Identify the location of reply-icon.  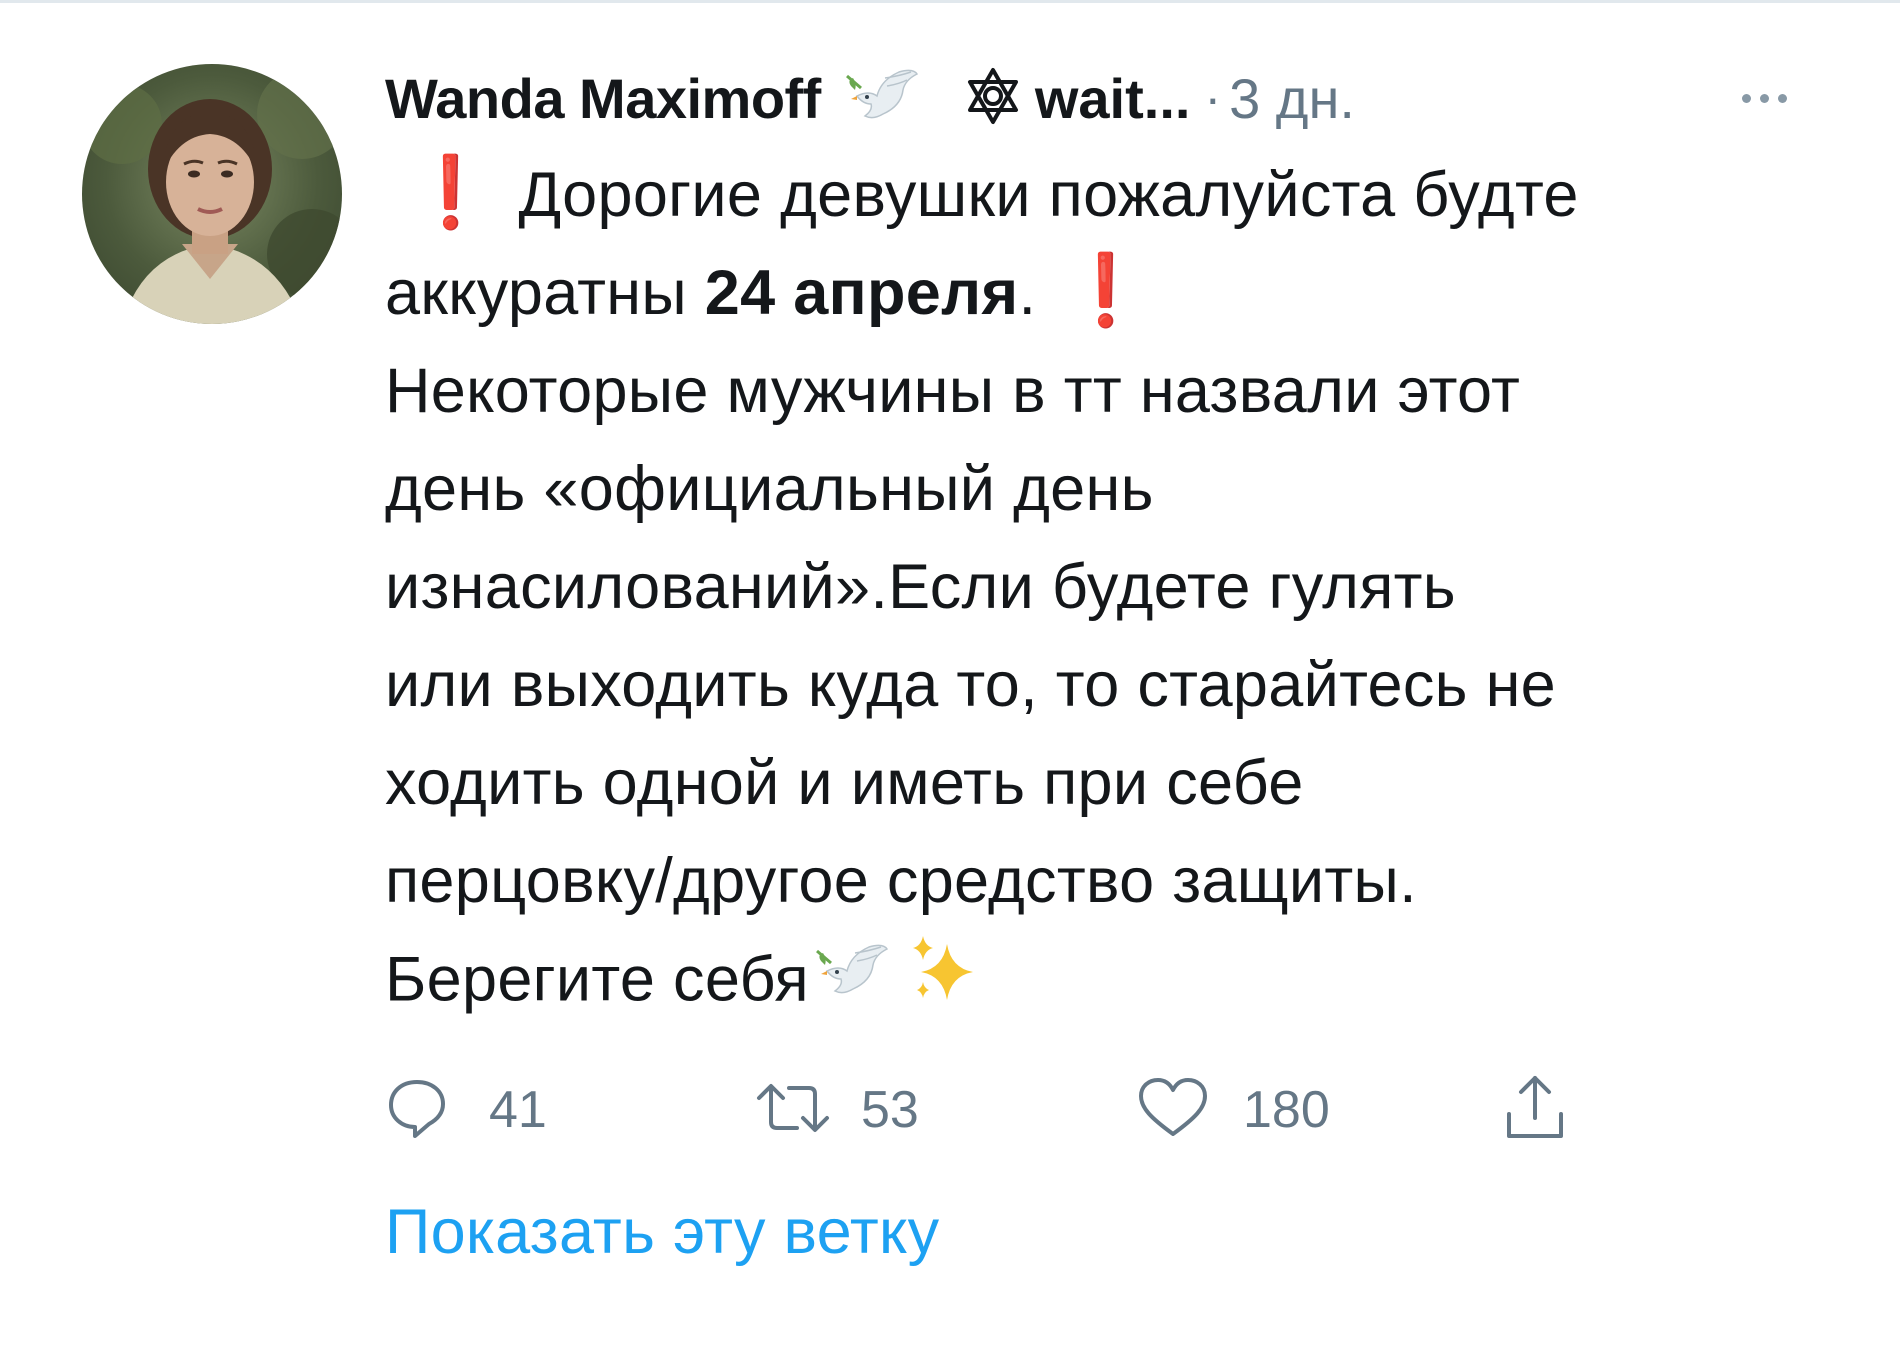
(417, 1110).